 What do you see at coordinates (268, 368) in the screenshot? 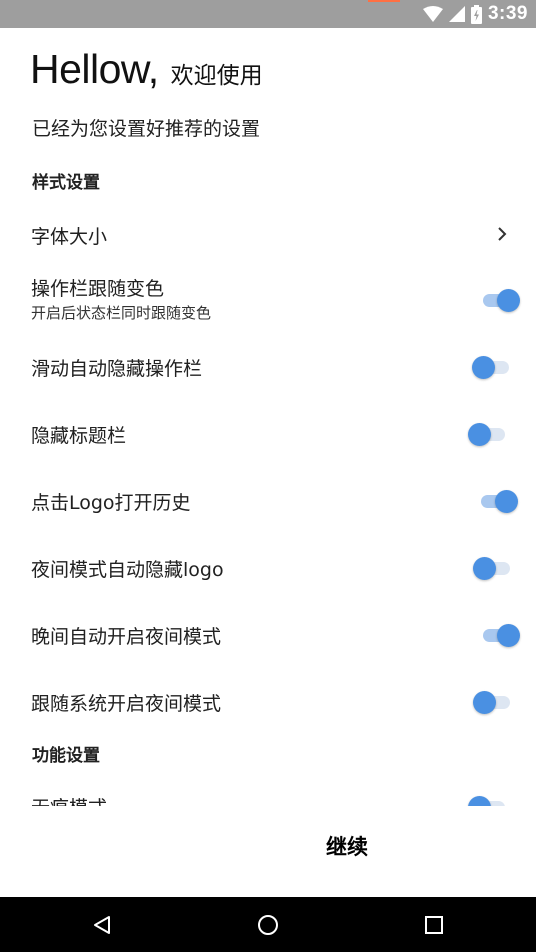
I see `setting-auto-hide-actionbar: 滑动自动隐藏操作栏` at bounding box center [268, 368].